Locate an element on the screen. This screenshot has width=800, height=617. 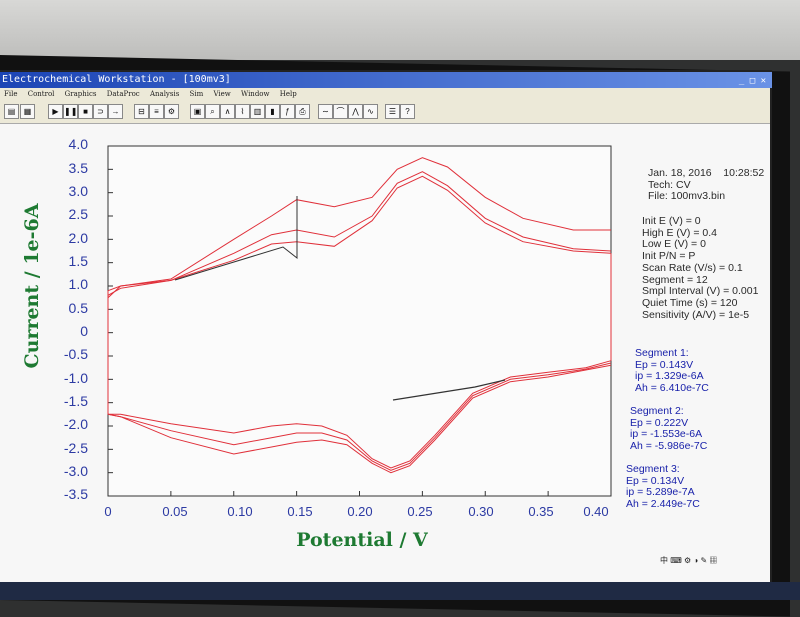
x-tick: 0 is located at coordinates (108, 511).